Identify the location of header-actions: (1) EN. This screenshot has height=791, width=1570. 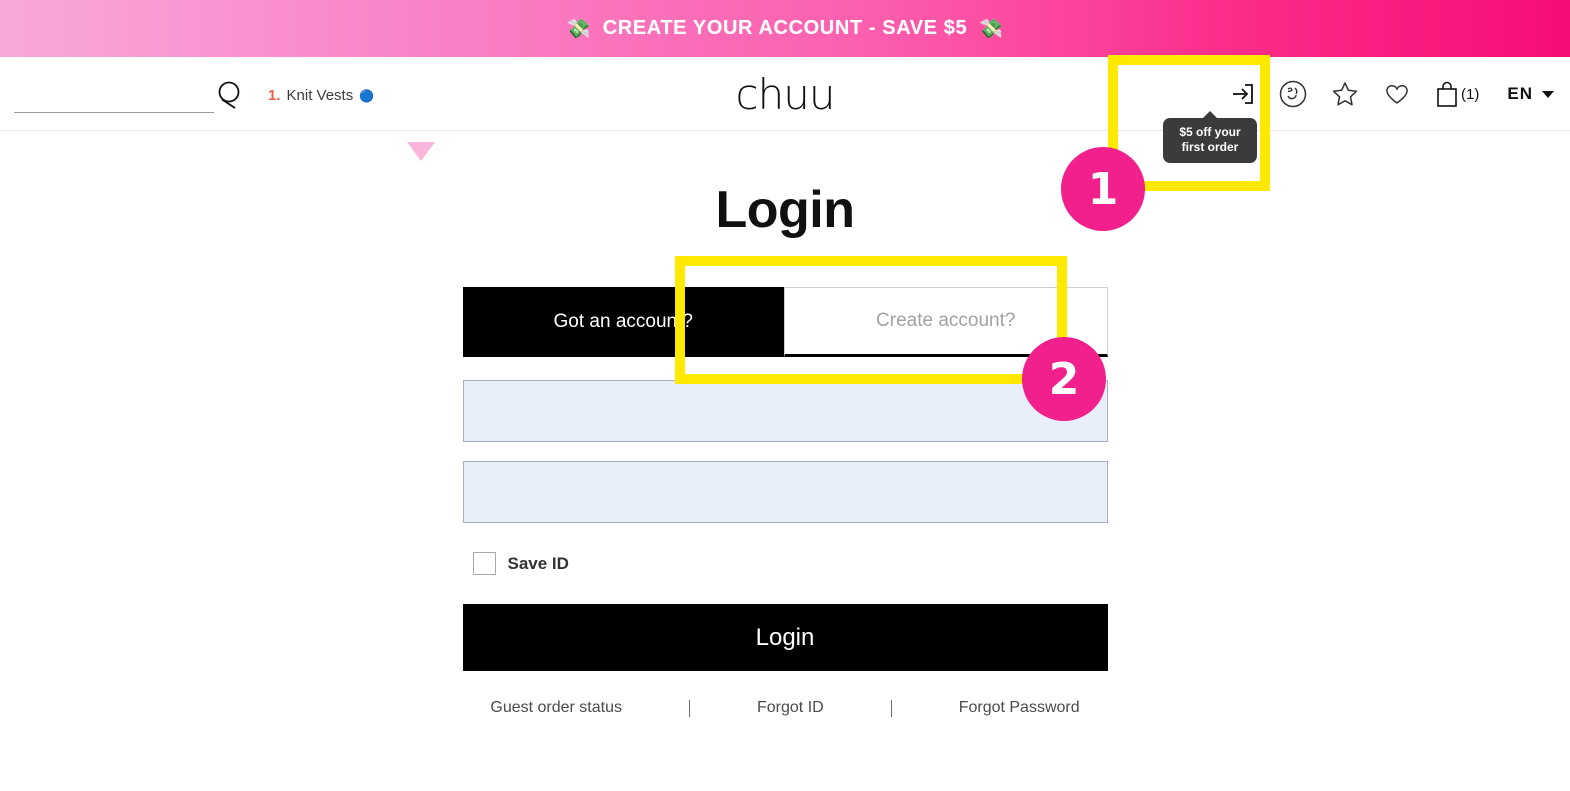
(1391, 94).